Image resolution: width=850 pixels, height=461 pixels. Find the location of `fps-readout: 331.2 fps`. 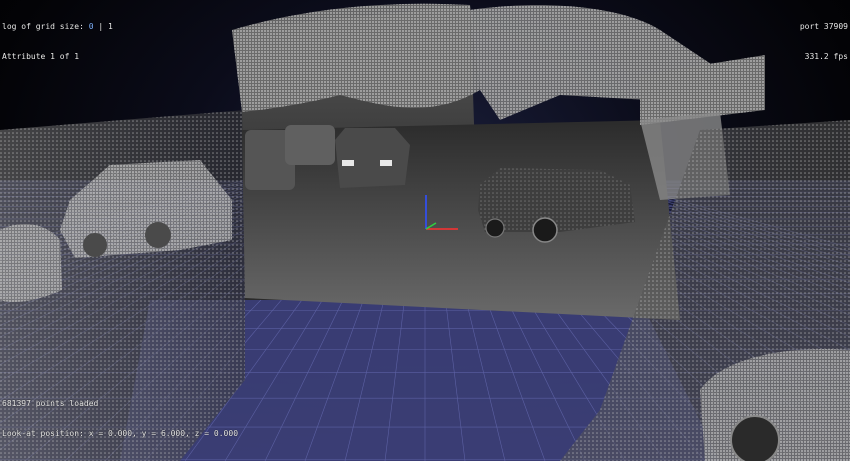

fps-readout: 331.2 fps is located at coordinates (826, 56).